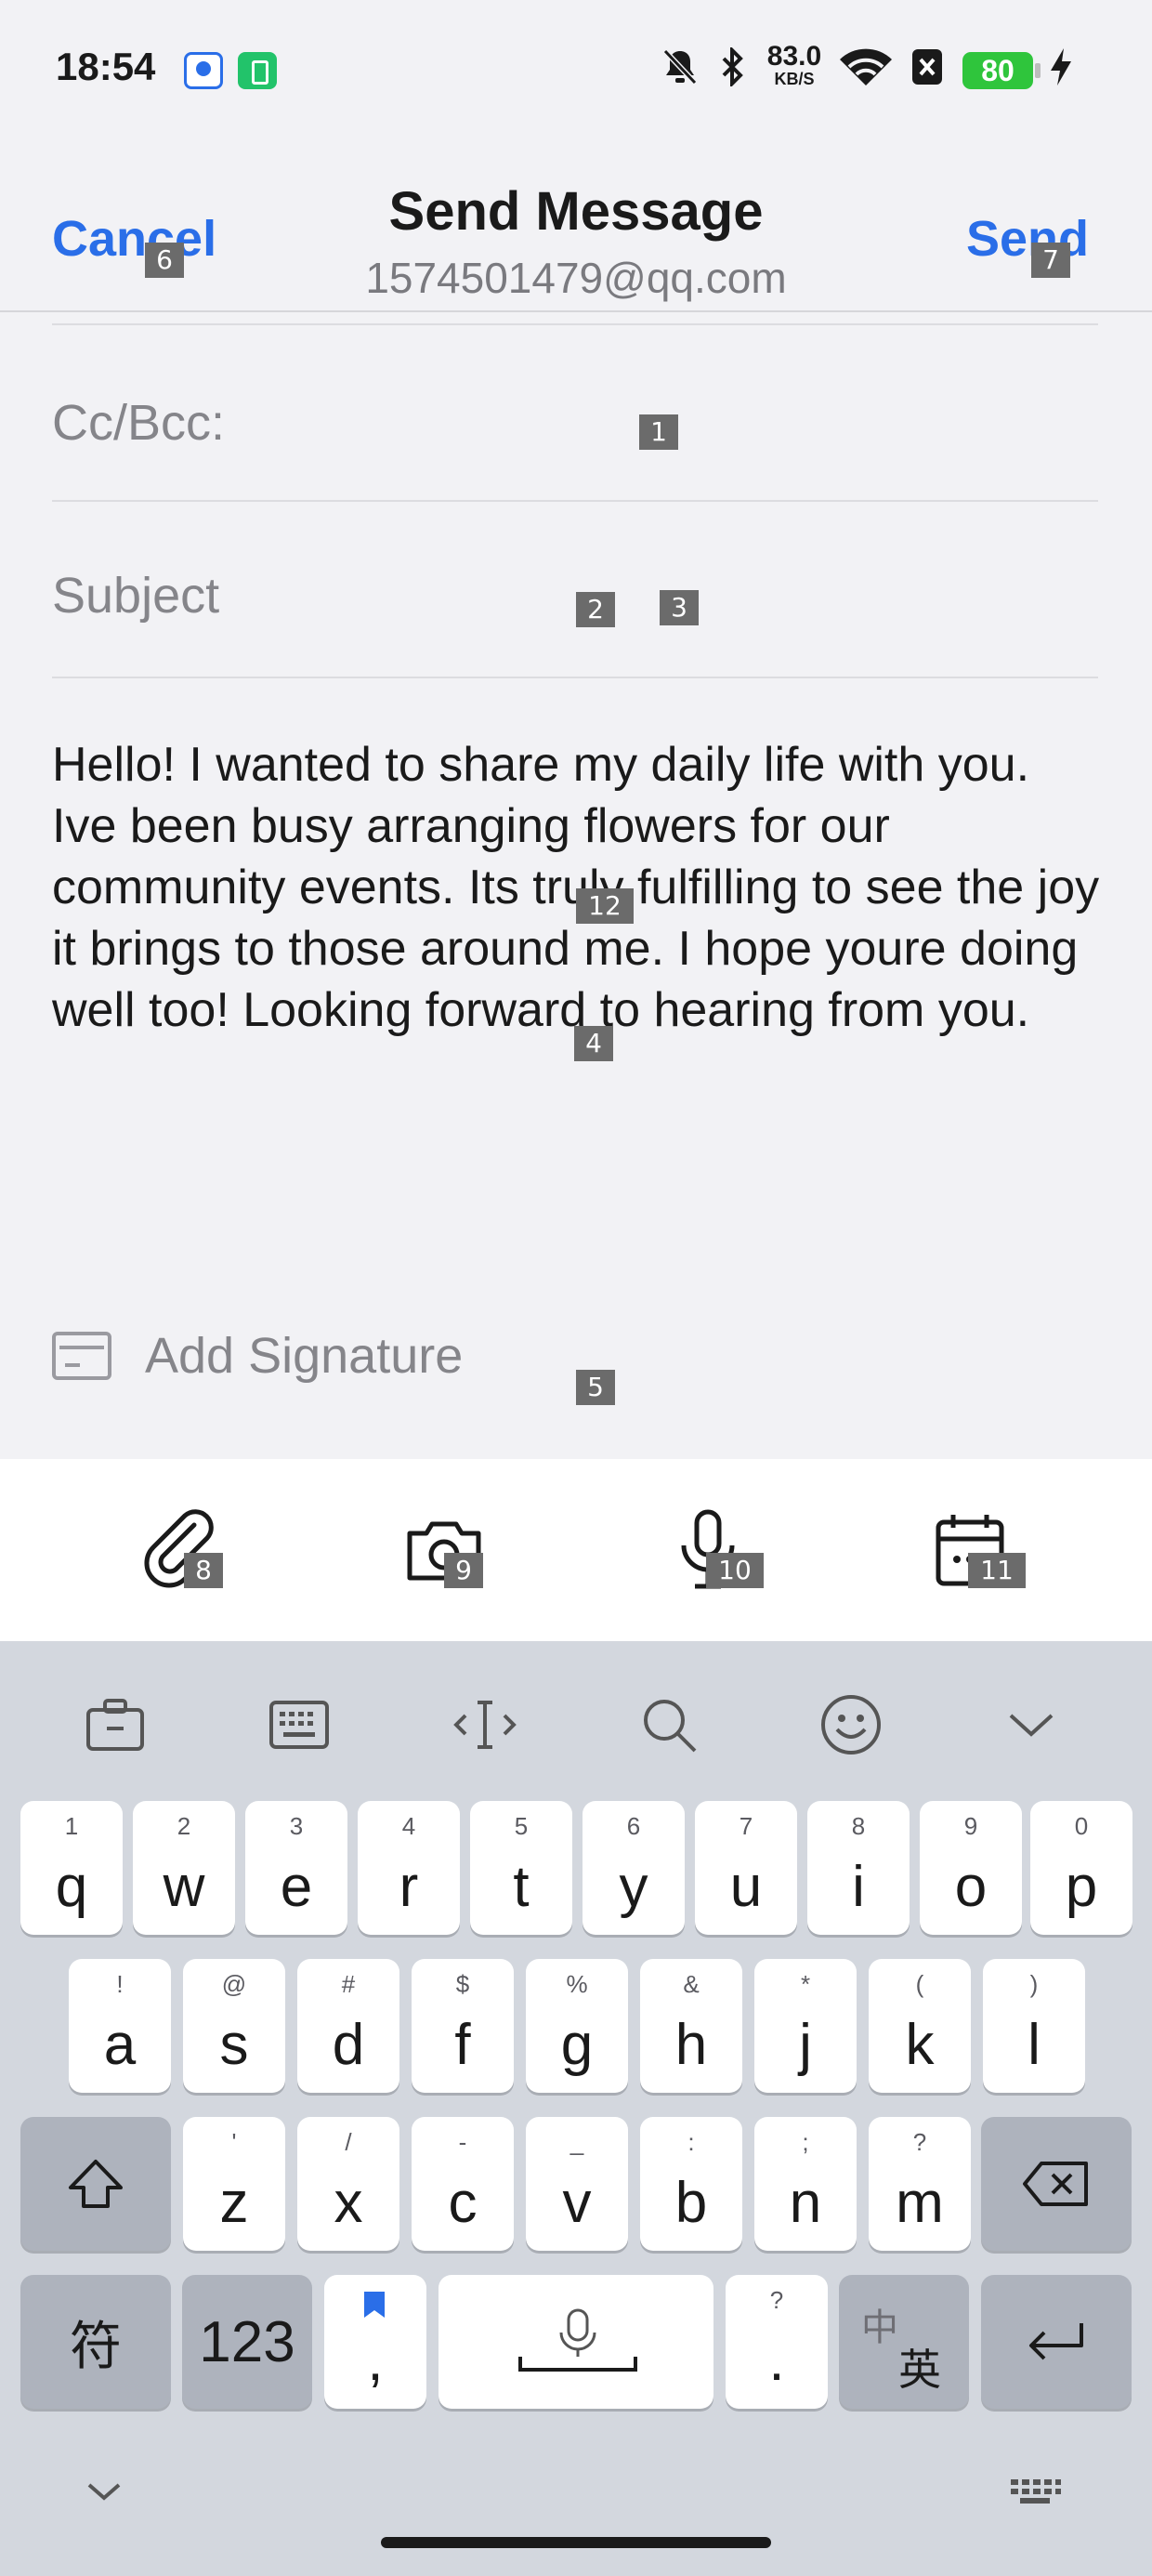 Image resolution: width=1152 pixels, height=2576 pixels. What do you see at coordinates (1031, 1725) in the screenshot?
I see `chevron-down-icon` at bounding box center [1031, 1725].